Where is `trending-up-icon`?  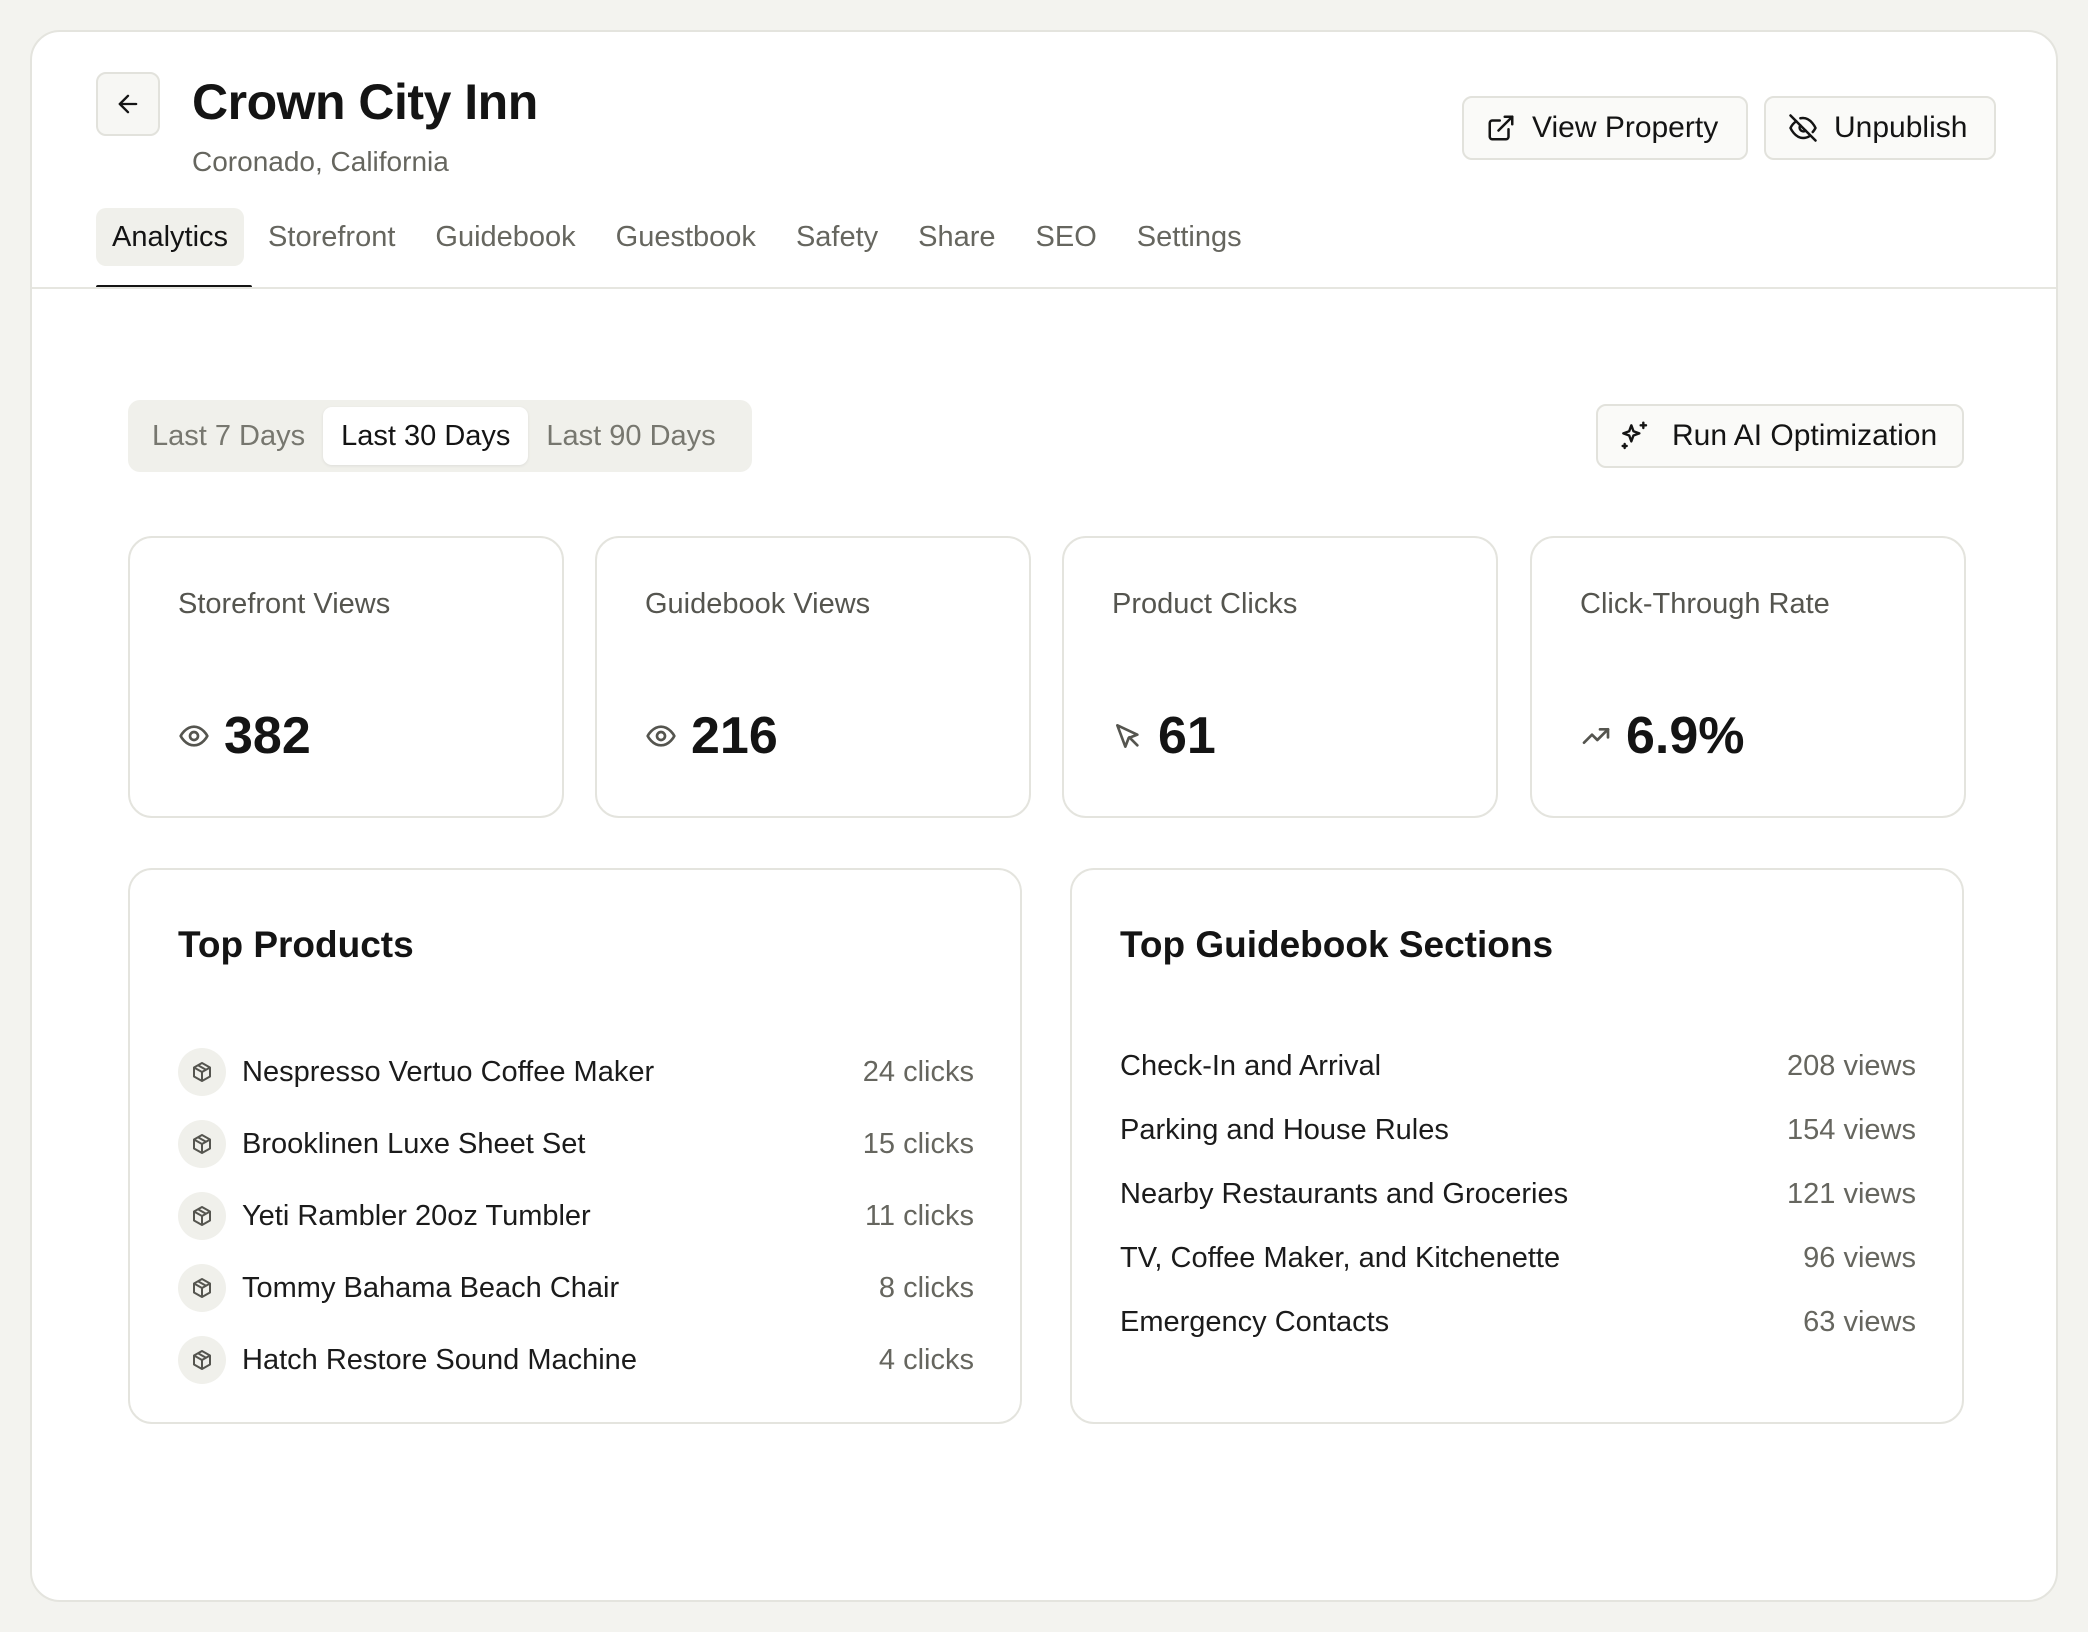
trending-up-icon is located at coordinates (1596, 736).